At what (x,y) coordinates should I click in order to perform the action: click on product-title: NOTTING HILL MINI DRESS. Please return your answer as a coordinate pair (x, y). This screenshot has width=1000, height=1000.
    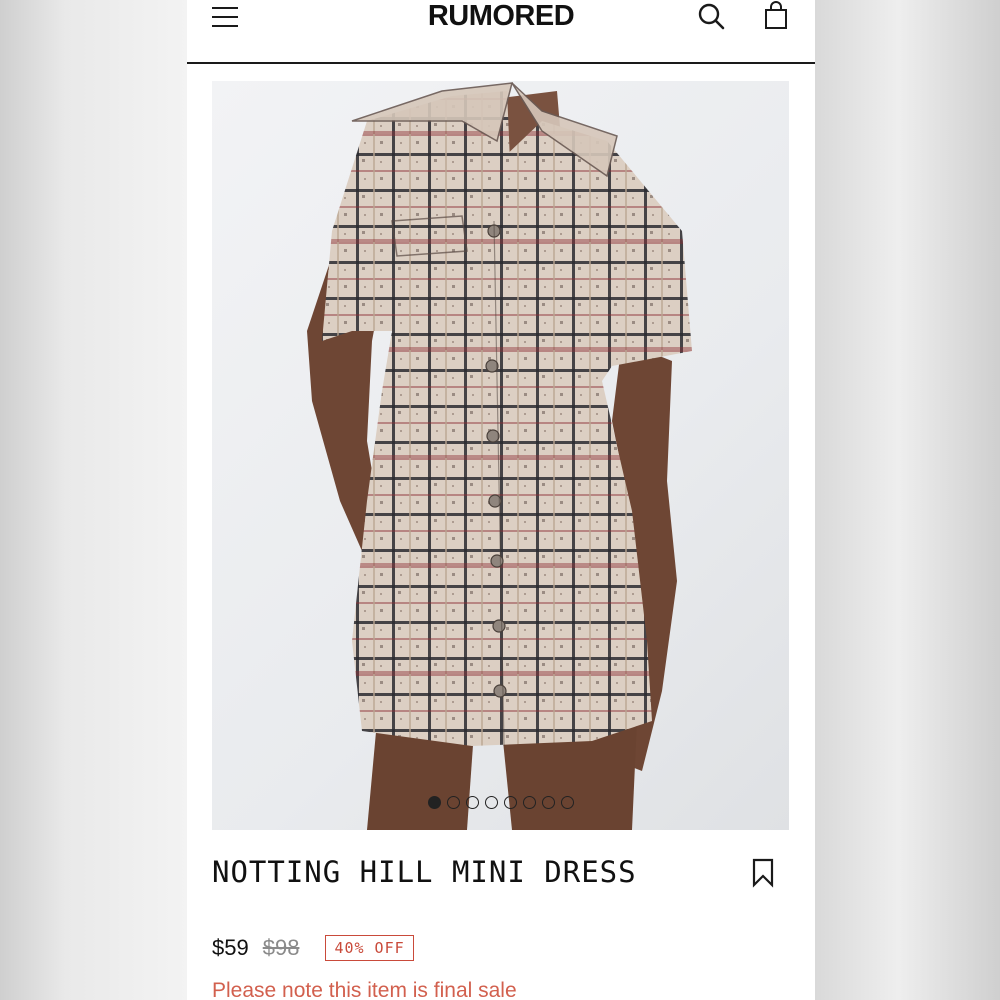
    Looking at the image, I should click on (424, 872).